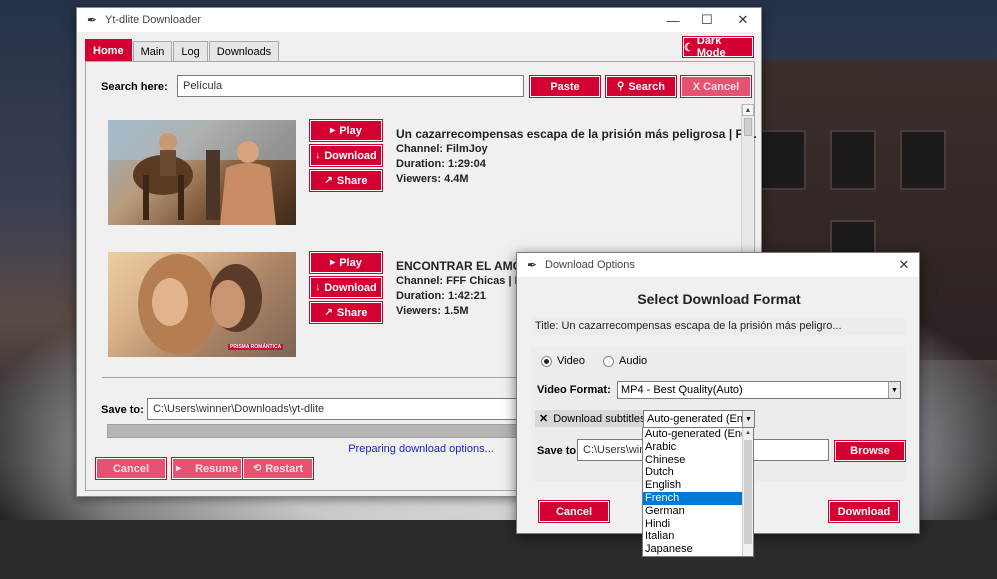 This screenshot has height=579, width=997. What do you see at coordinates (693, 434) in the screenshot?
I see `subtitle-option: Auto-generated (Englis` at bounding box center [693, 434].